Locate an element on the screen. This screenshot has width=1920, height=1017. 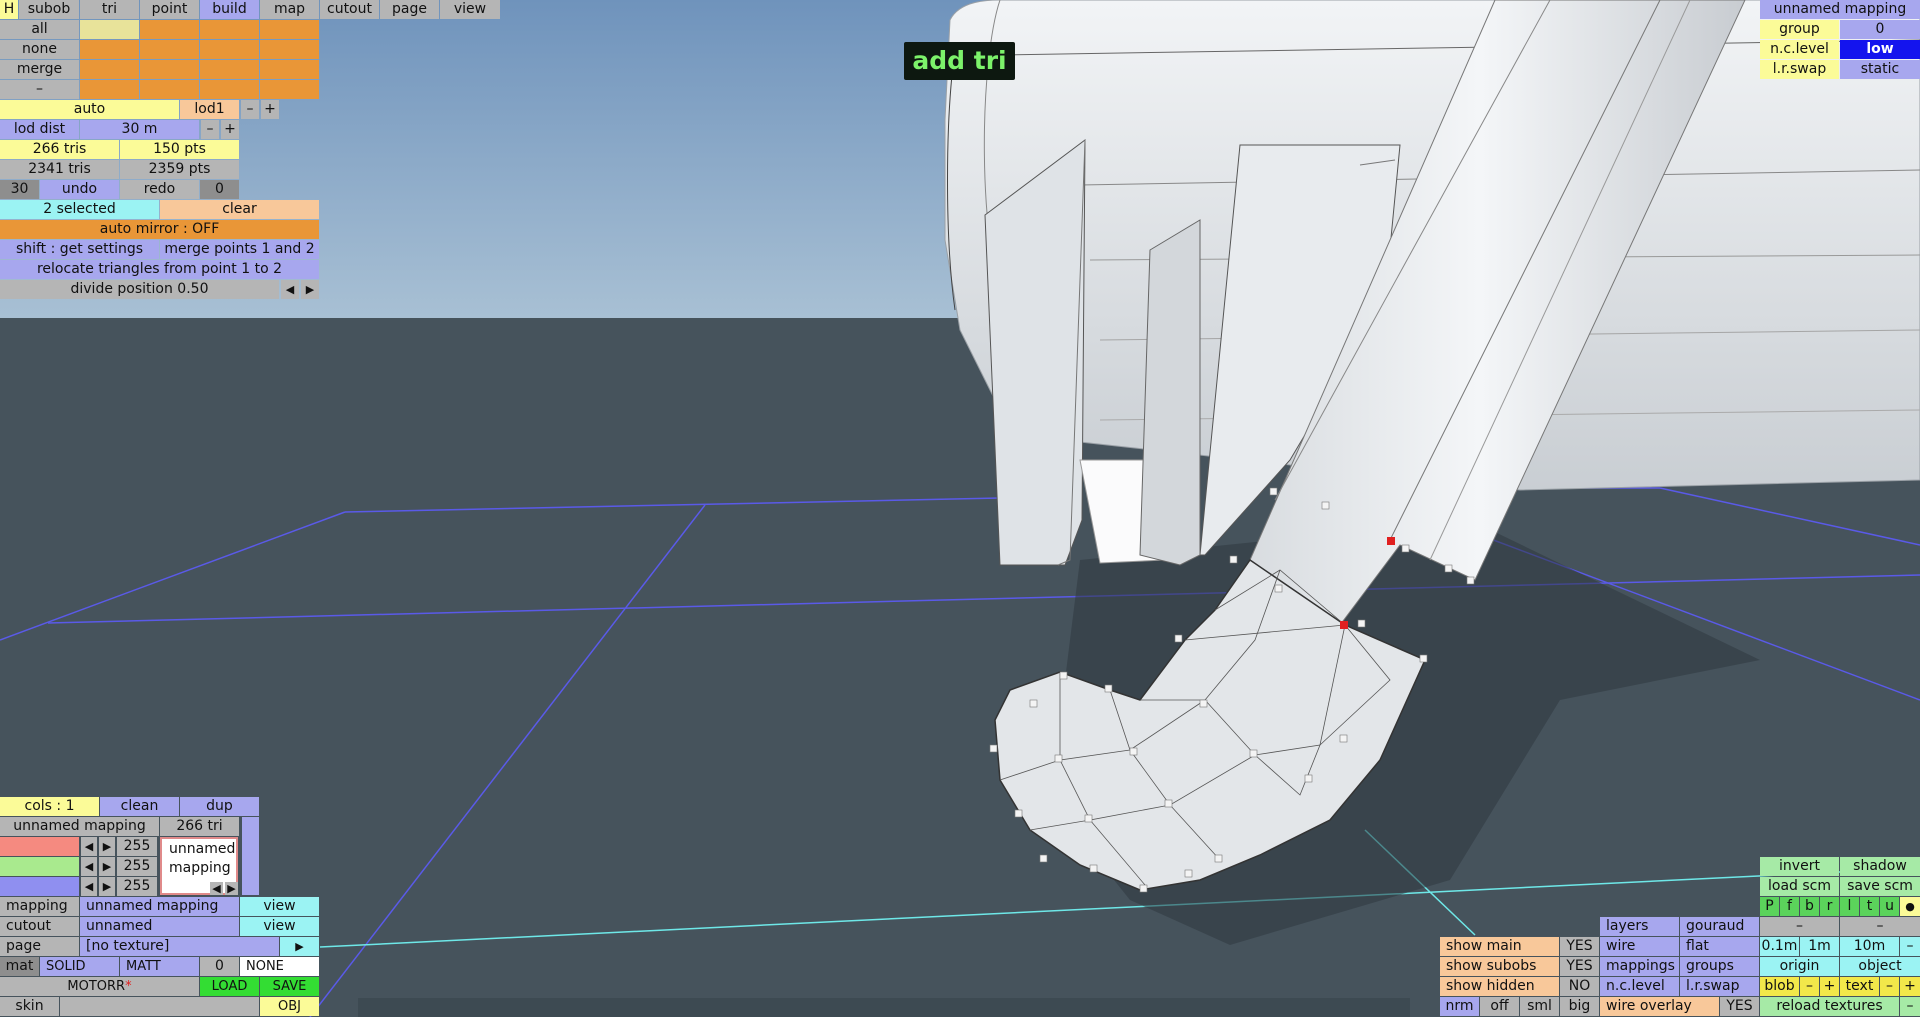
groups-button: groups is located at coordinates (1719, 966).